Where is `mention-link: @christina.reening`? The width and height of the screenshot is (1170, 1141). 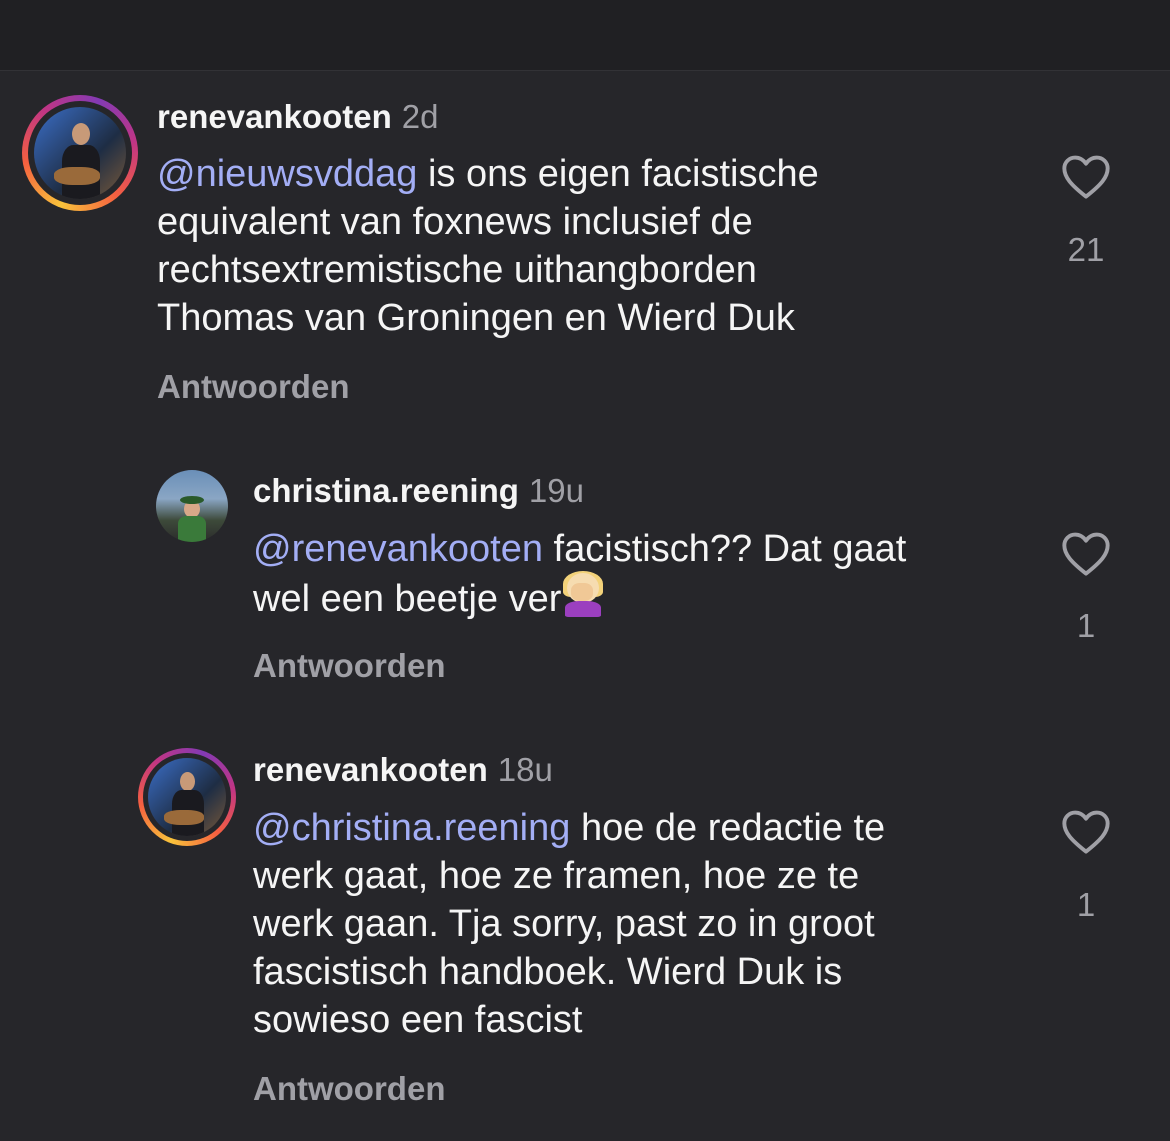
mention-link: @christina.reening is located at coordinates (411, 828).